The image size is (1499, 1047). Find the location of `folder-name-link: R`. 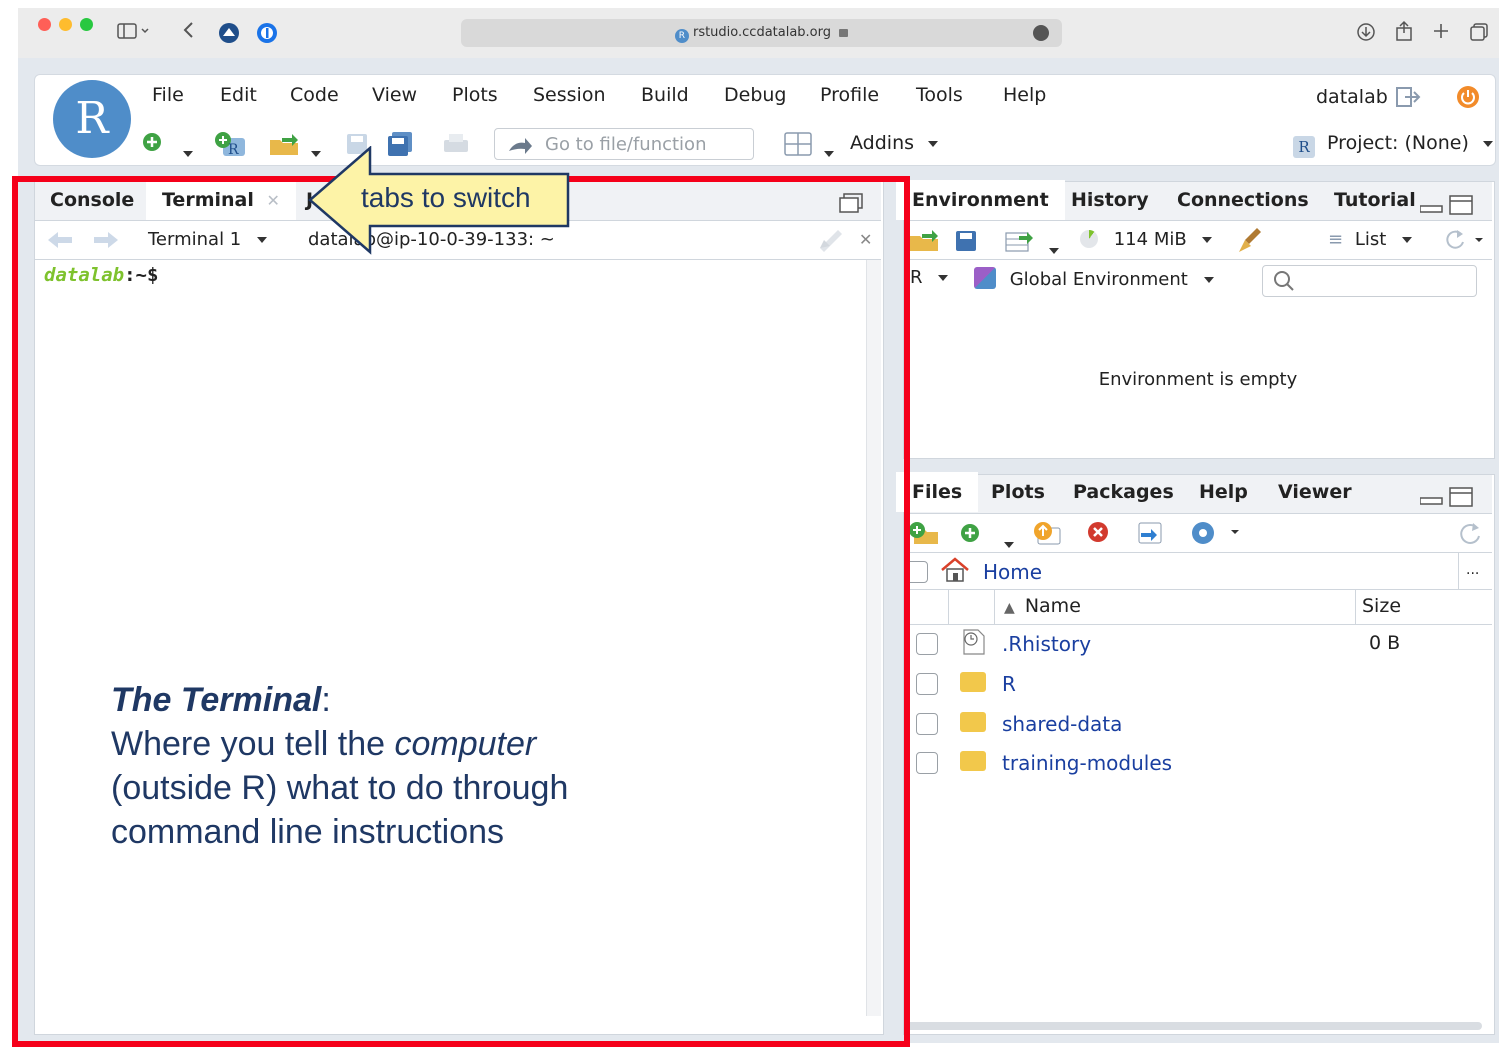

folder-name-link: R is located at coordinates (1009, 684).